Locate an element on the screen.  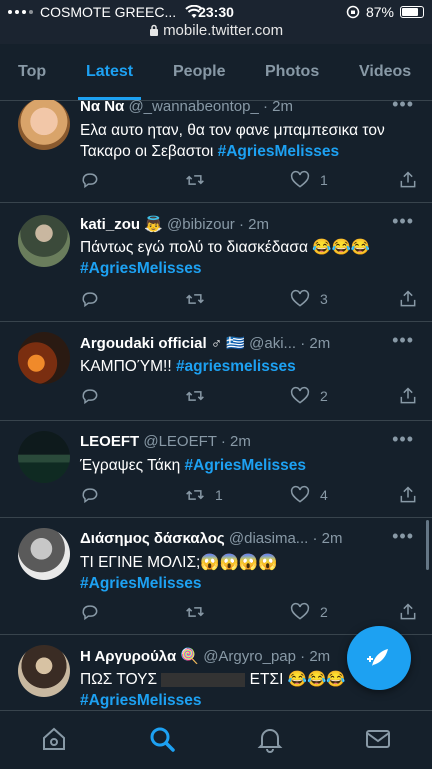
like-count: 4 is located at coordinates (324, 495).